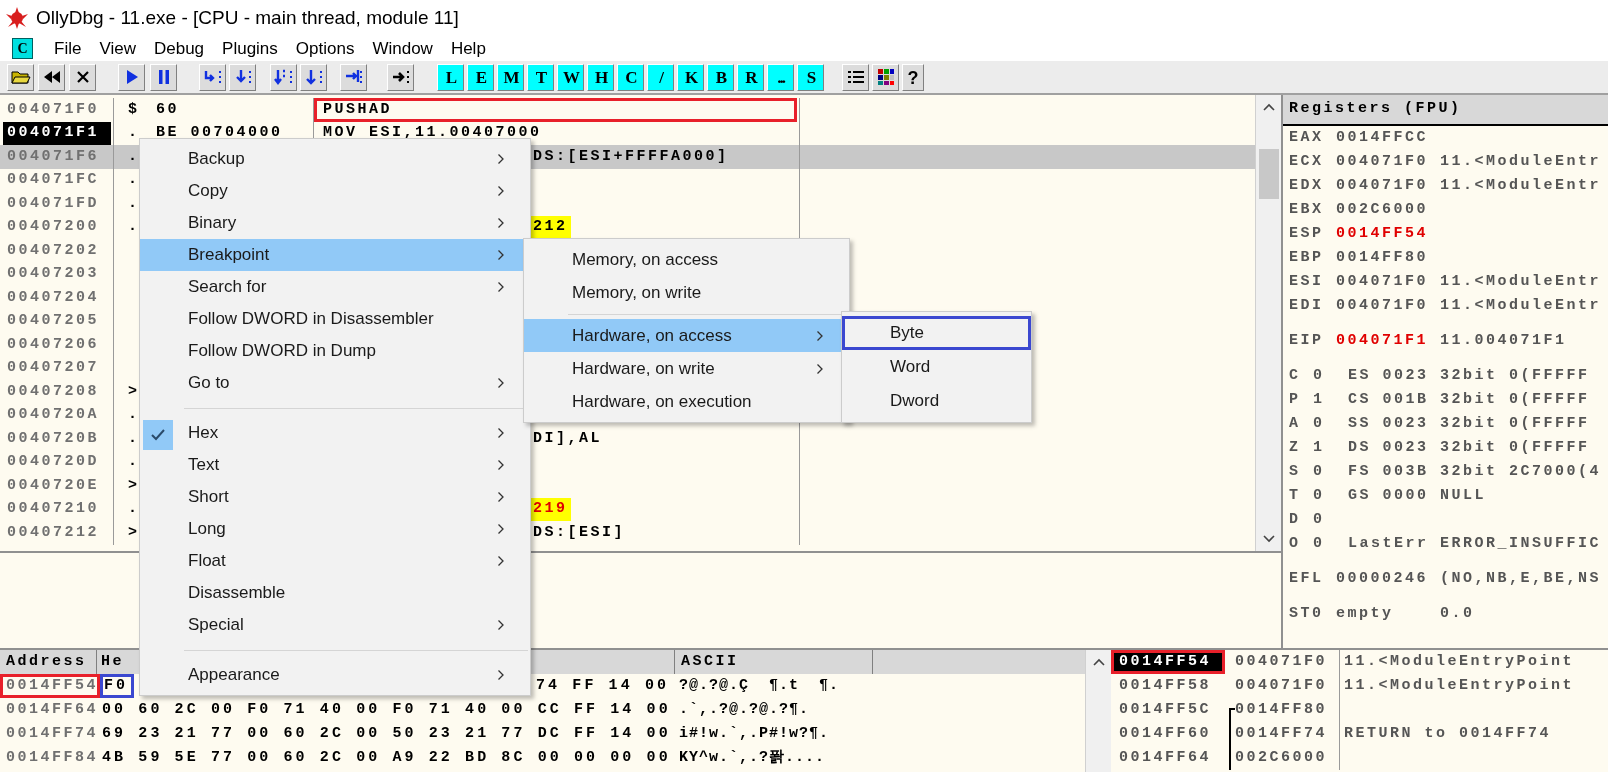 The image size is (1608, 772). Describe the element at coordinates (335, 529) in the screenshot. I see `menu-item: Long` at that location.